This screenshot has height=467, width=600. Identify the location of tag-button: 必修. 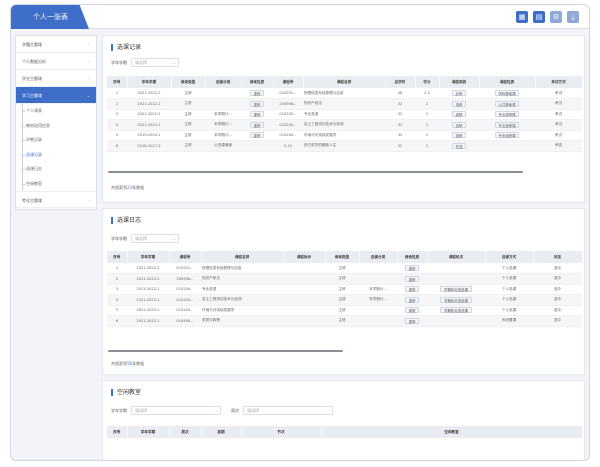
(459, 93).